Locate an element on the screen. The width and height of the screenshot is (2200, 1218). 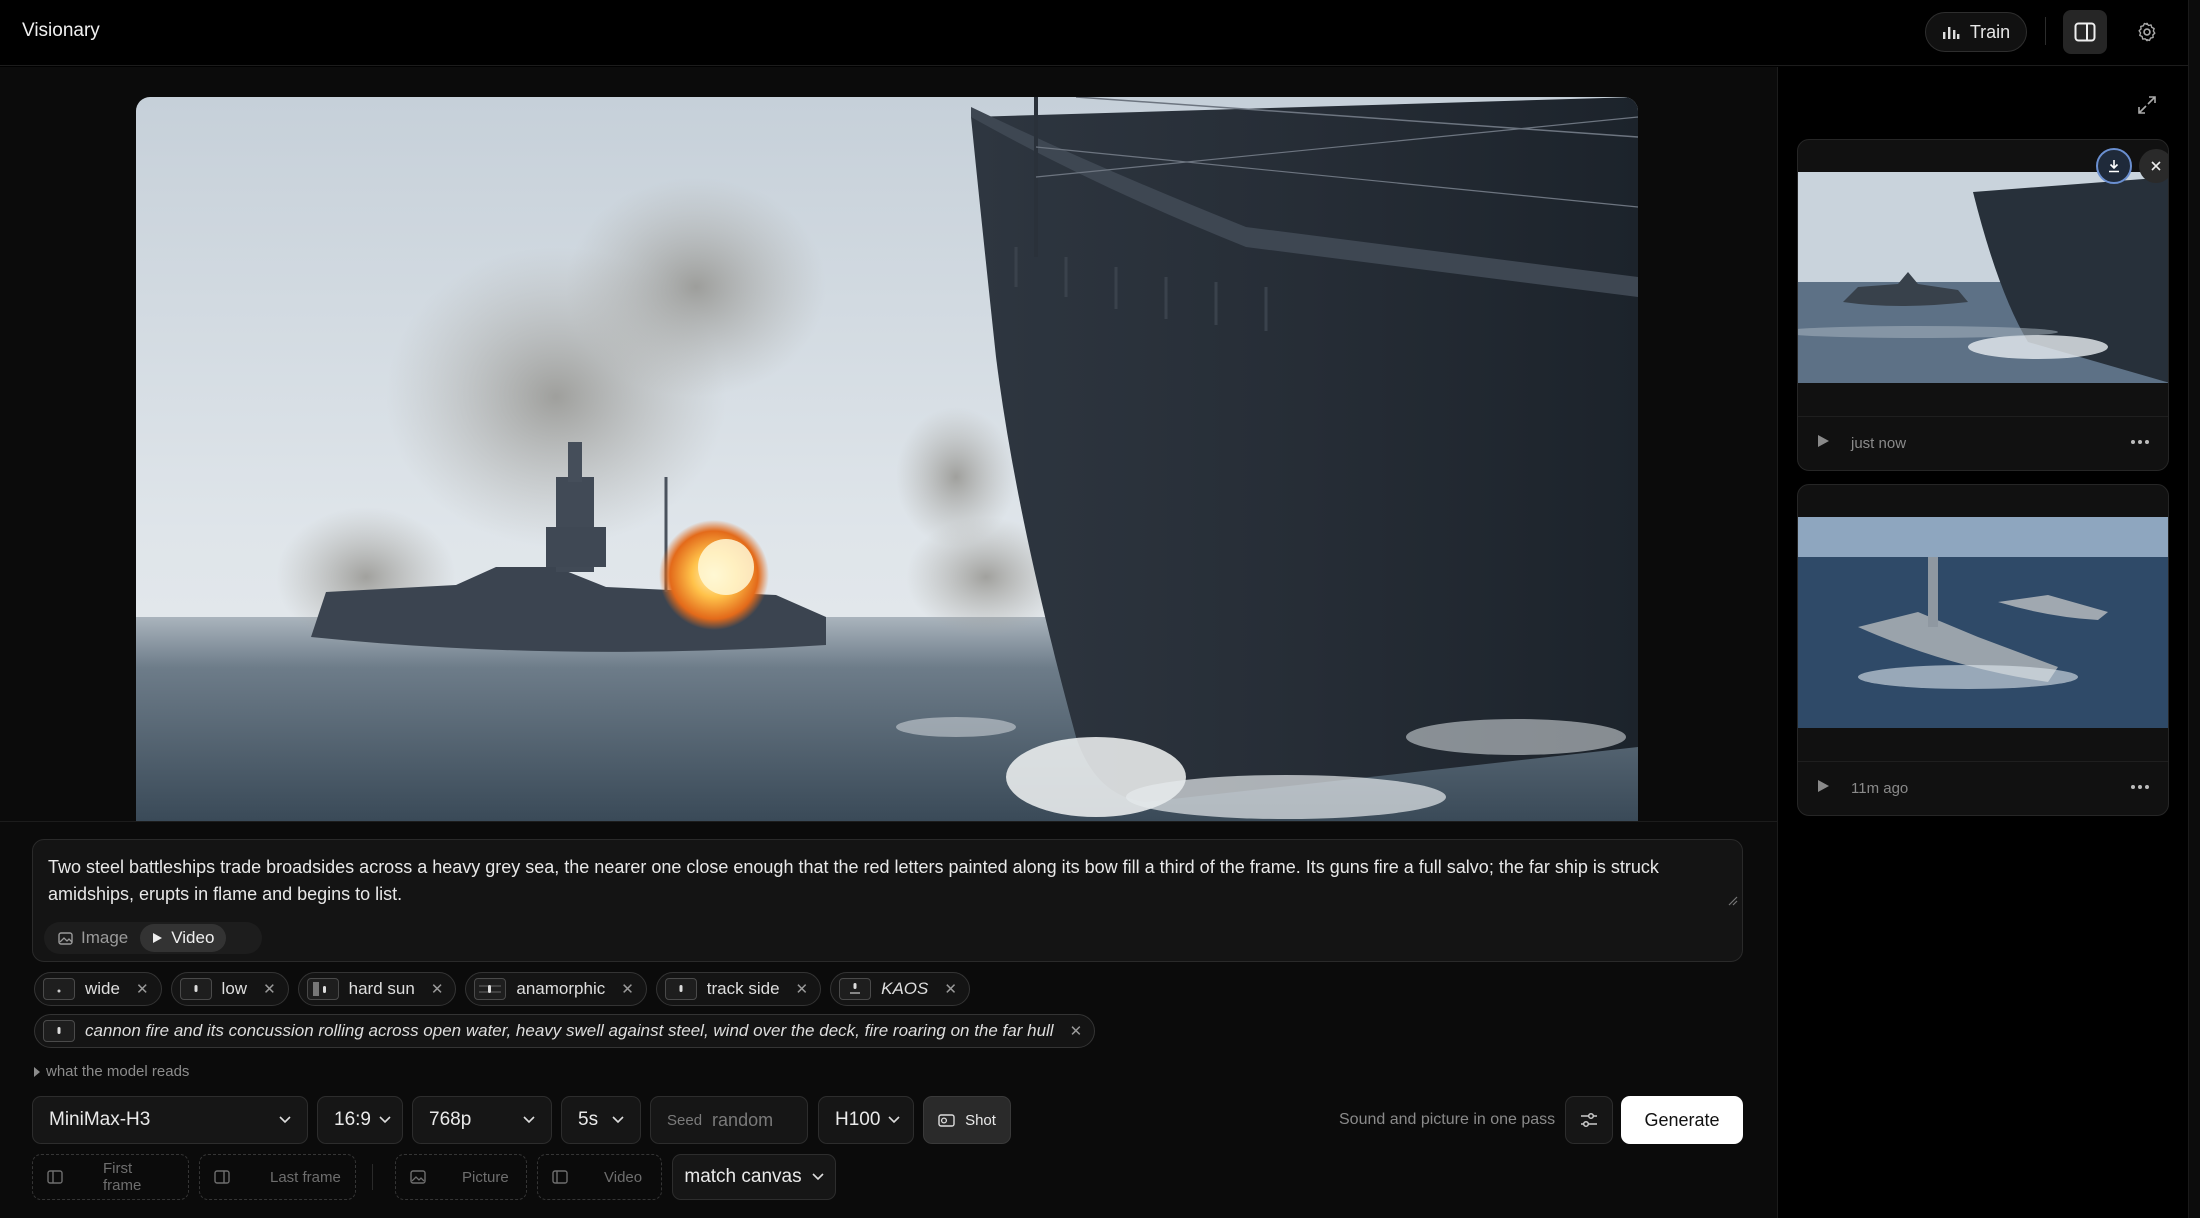
dismiss-button is located at coordinates (2153, 166).